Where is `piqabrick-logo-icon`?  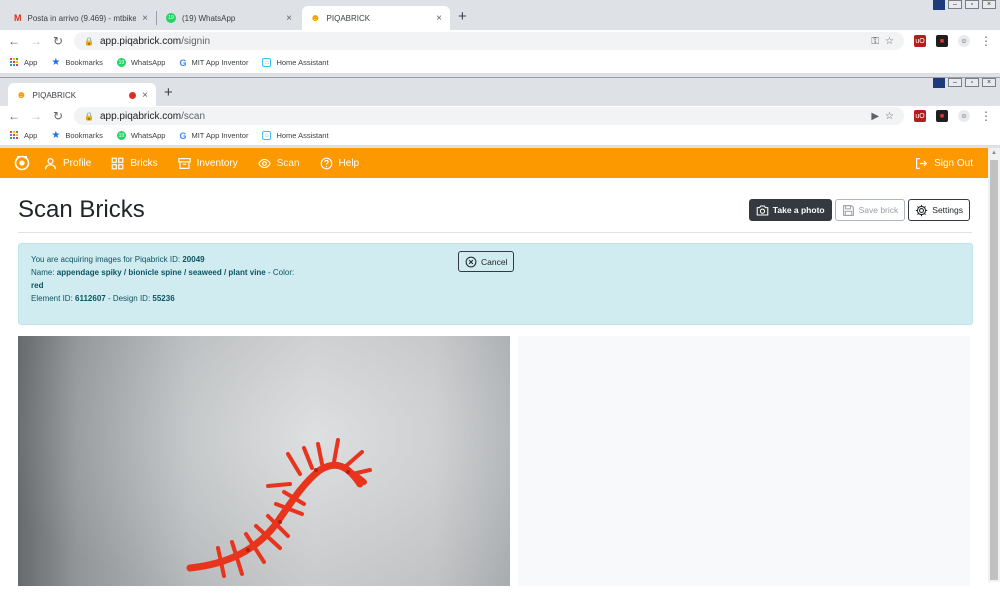
piqabrick-logo-icon is located at coordinates (22, 163).